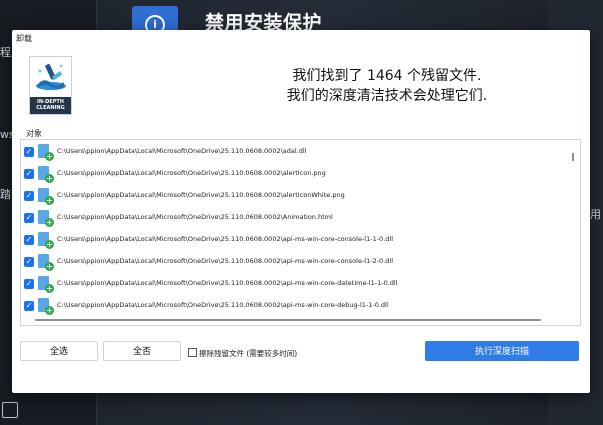  What do you see at coordinates (502, 351) in the screenshot?
I see `deep-scan-button: 执行深度扫描` at bounding box center [502, 351].